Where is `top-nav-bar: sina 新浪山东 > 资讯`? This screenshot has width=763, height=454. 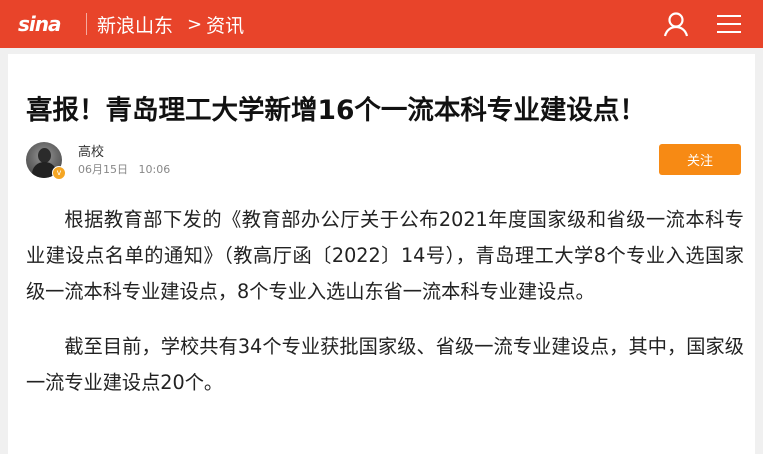 top-nav-bar: sina 新浪山东 > 资讯 is located at coordinates (381, 24).